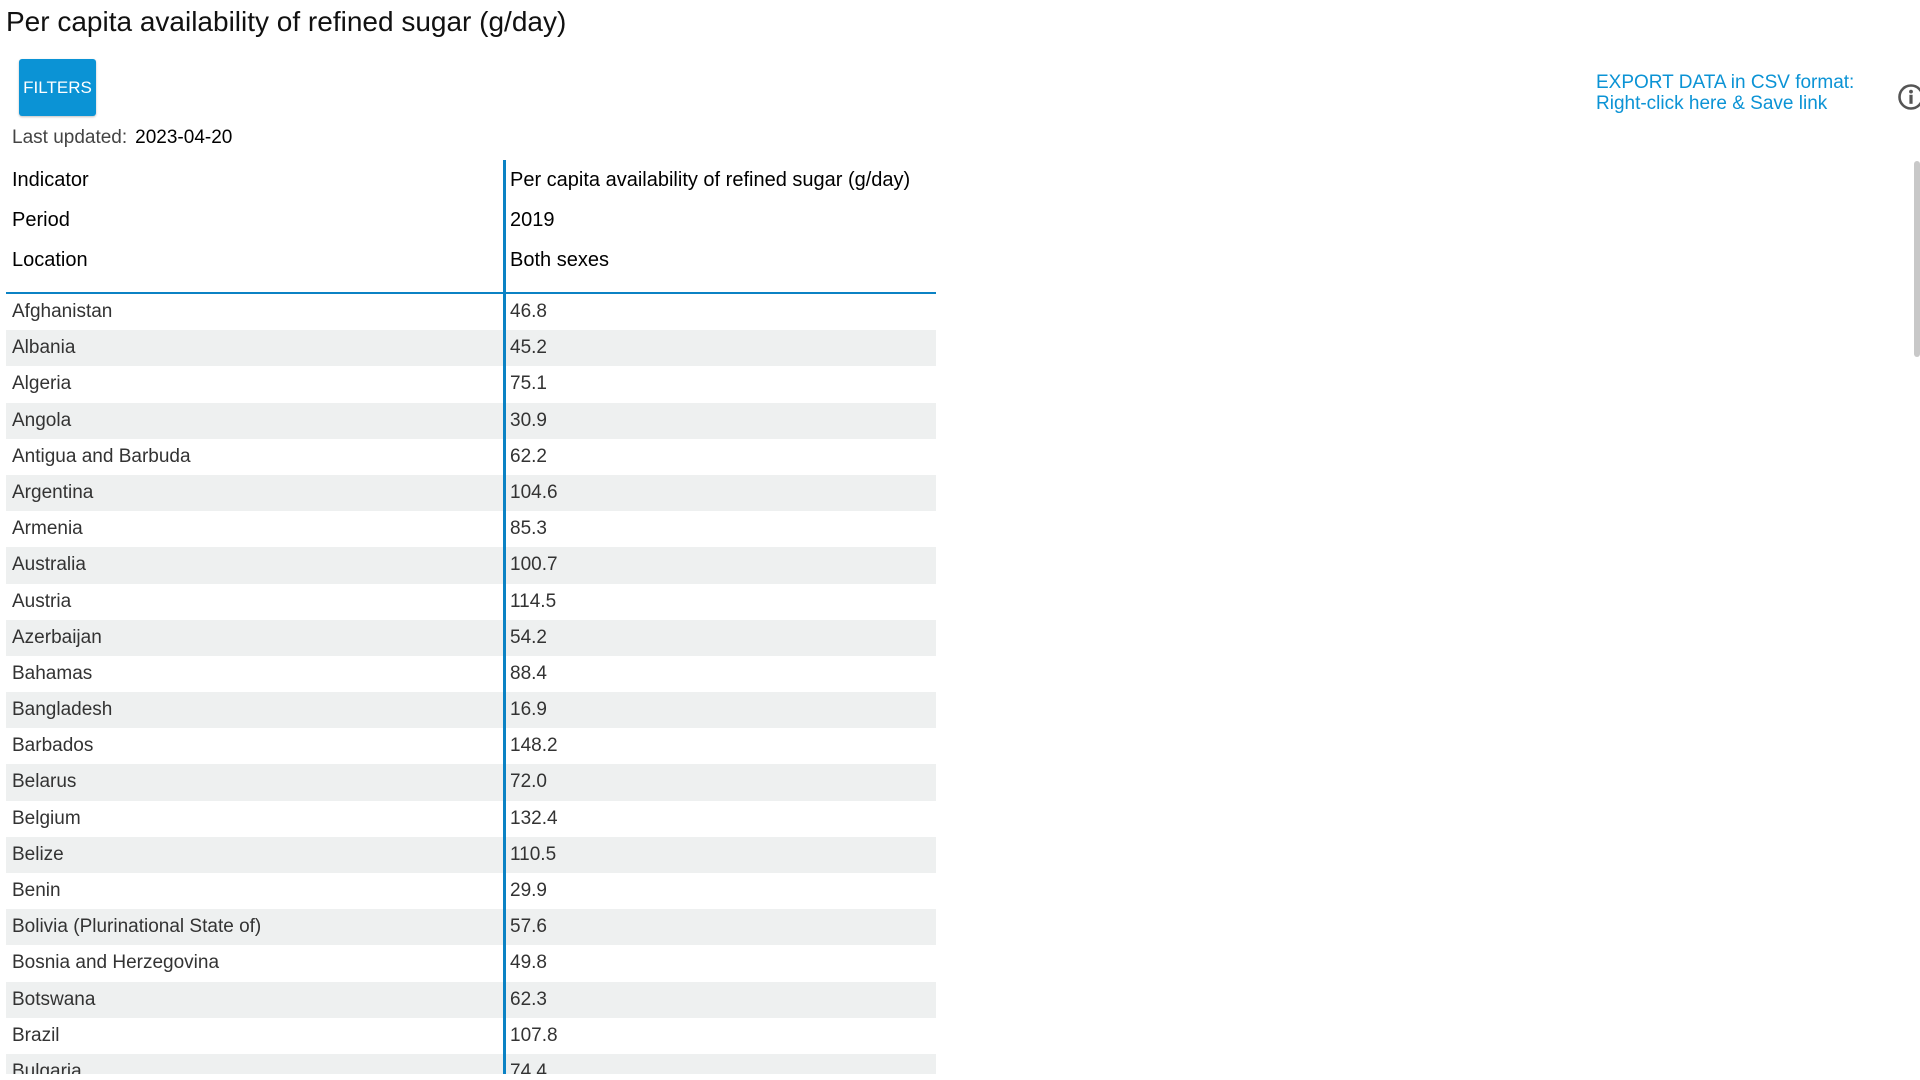 The image size is (1920, 1080). What do you see at coordinates (1917, 259) in the screenshot?
I see `scrollbar-thumb` at bounding box center [1917, 259].